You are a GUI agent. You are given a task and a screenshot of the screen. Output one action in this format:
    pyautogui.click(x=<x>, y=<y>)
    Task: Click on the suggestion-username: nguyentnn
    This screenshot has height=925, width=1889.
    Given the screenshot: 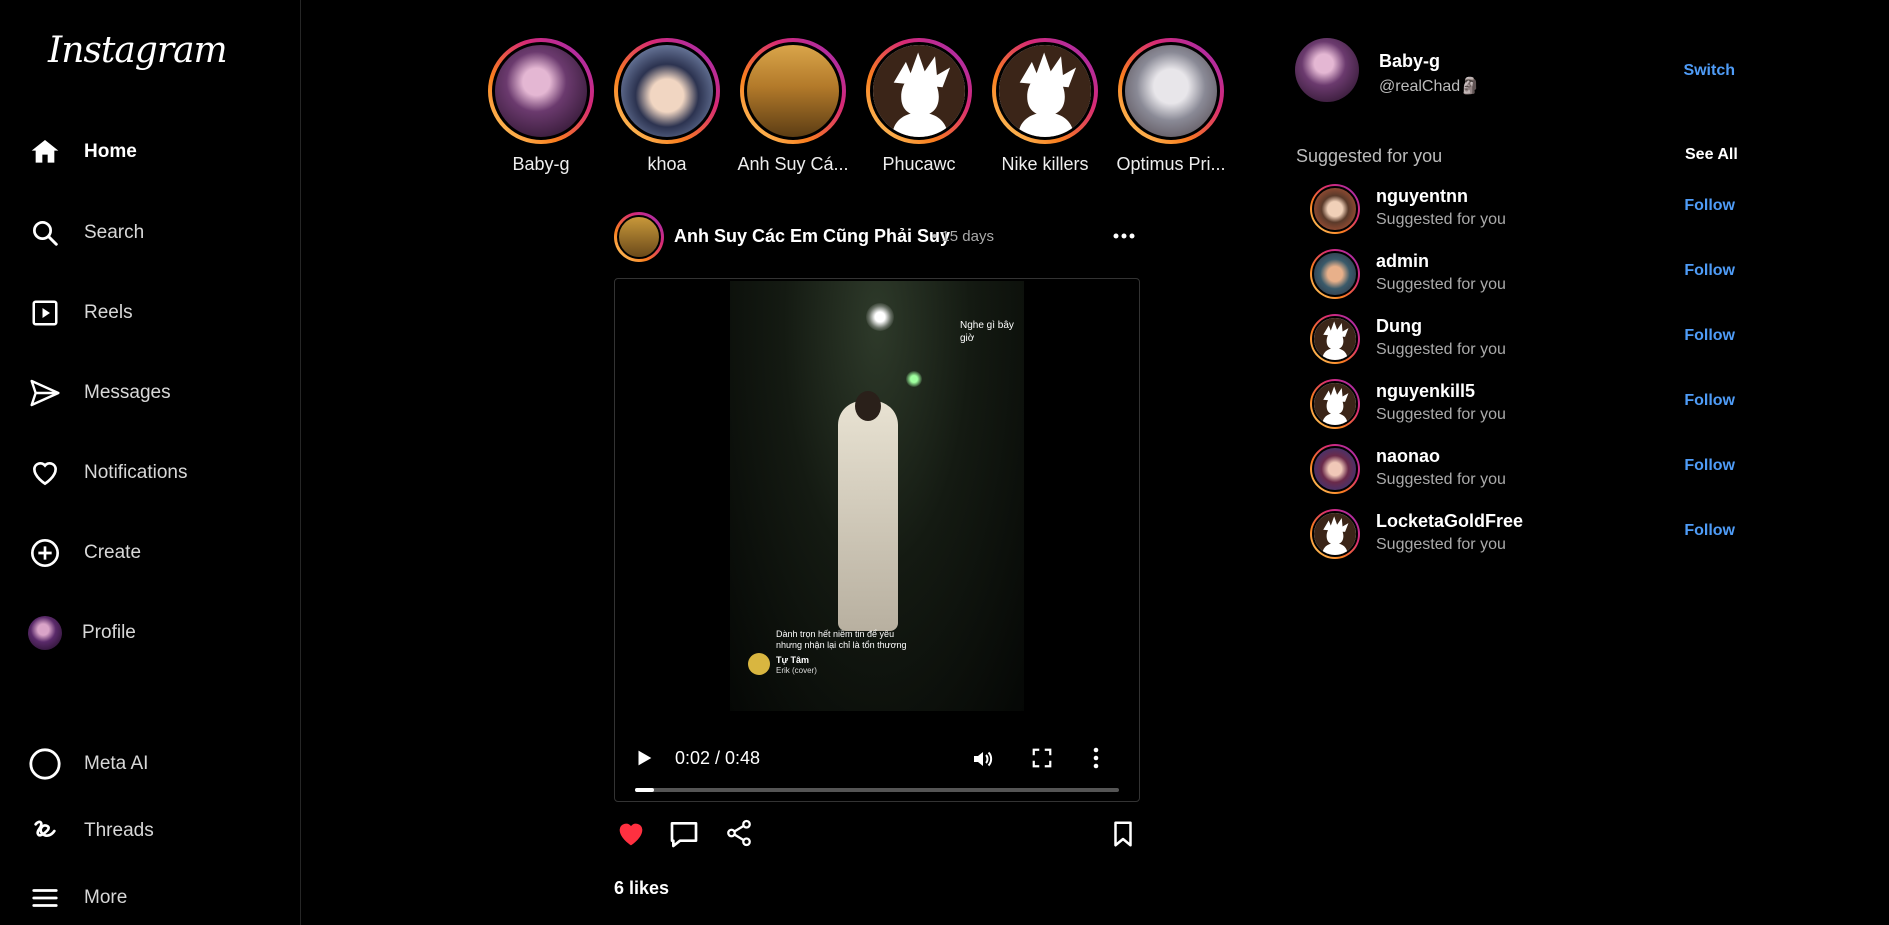 What is the action you would take?
    pyautogui.click(x=1422, y=196)
    